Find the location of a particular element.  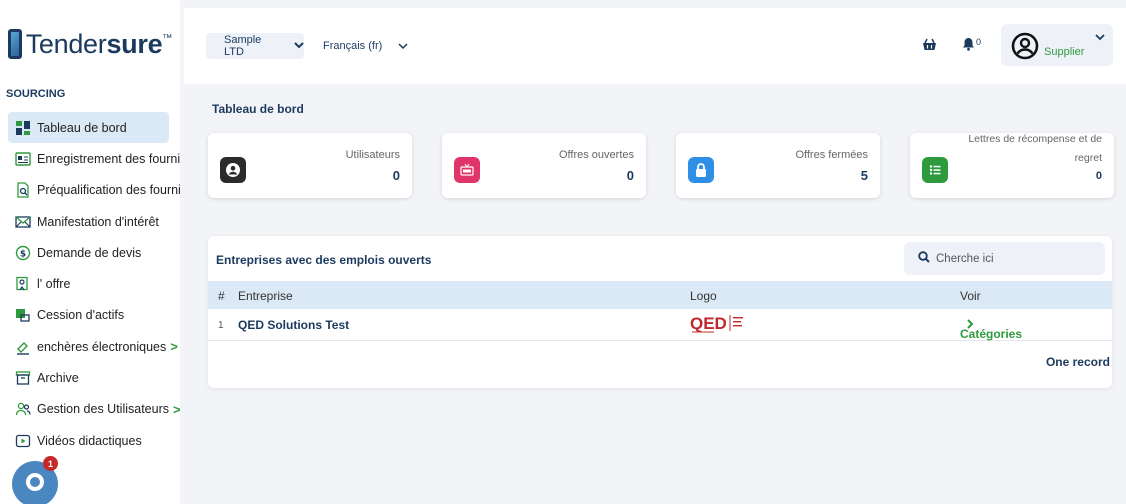

page-title: Tableau de bord is located at coordinates (258, 109).